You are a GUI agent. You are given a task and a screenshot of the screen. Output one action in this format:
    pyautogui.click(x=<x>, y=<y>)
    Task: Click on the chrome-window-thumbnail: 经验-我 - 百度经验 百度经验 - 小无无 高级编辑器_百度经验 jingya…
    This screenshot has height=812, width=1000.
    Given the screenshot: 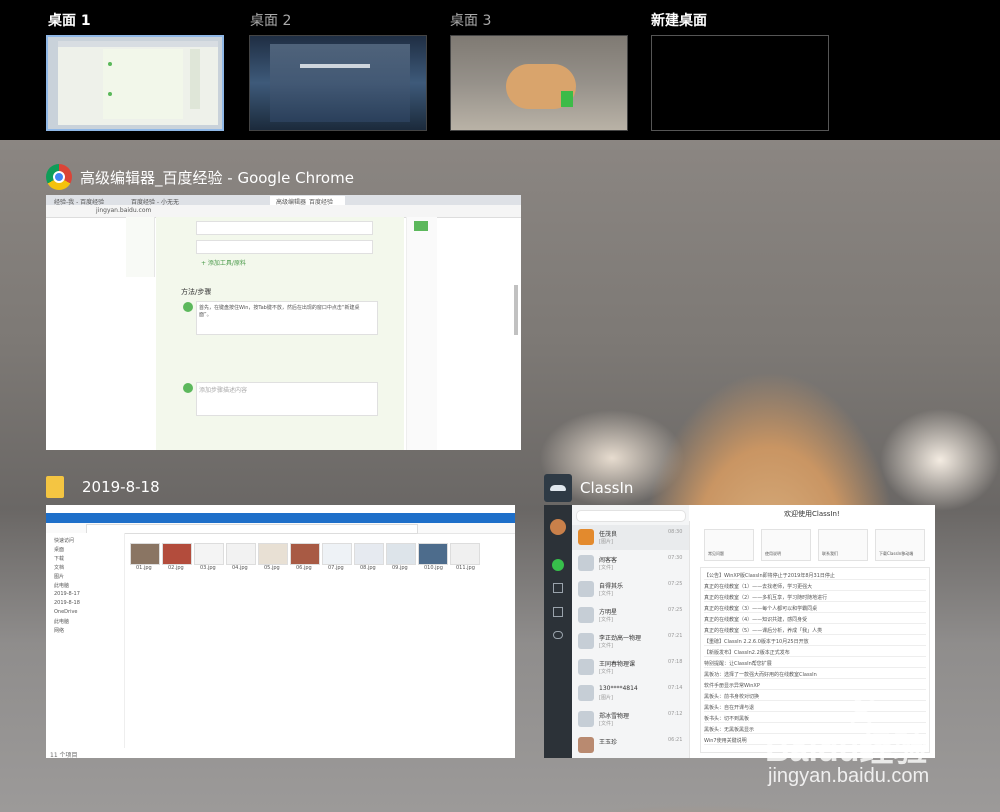 What is the action you would take?
    pyautogui.click(x=283, y=322)
    